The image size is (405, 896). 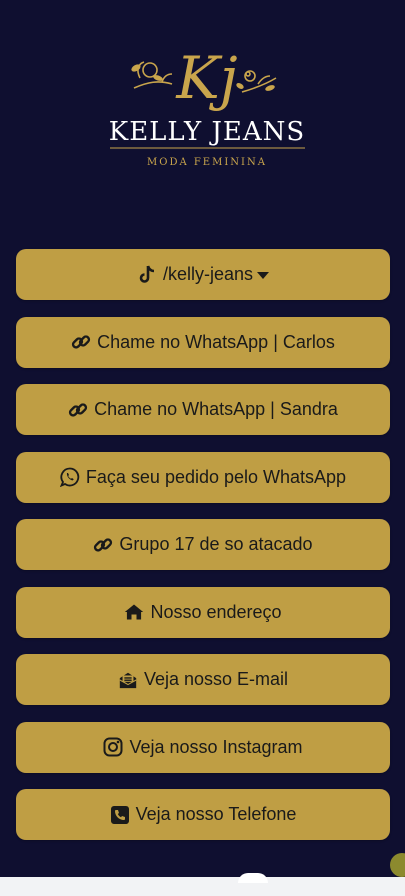 What do you see at coordinates (147, 275) in the screenshot?
I see `tiktok-icon` at bounding box center [147, 275].